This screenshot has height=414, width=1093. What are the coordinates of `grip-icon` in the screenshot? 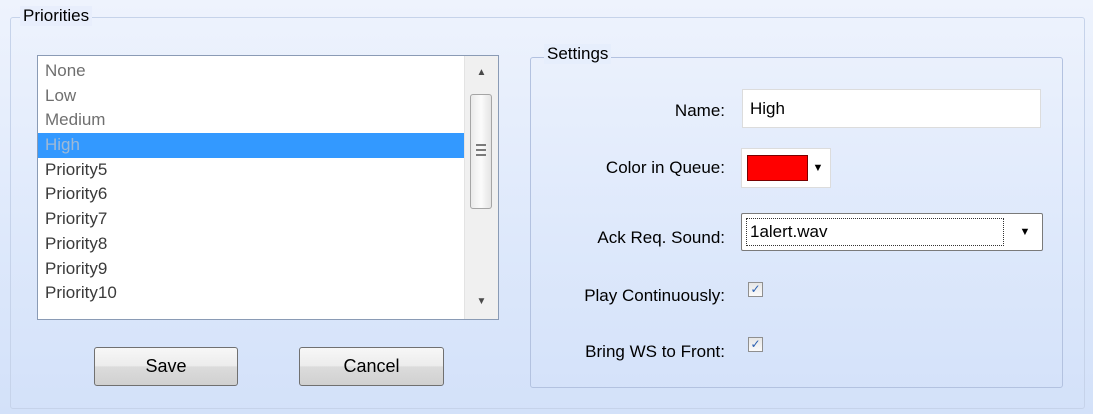 It's located at (481, 151).